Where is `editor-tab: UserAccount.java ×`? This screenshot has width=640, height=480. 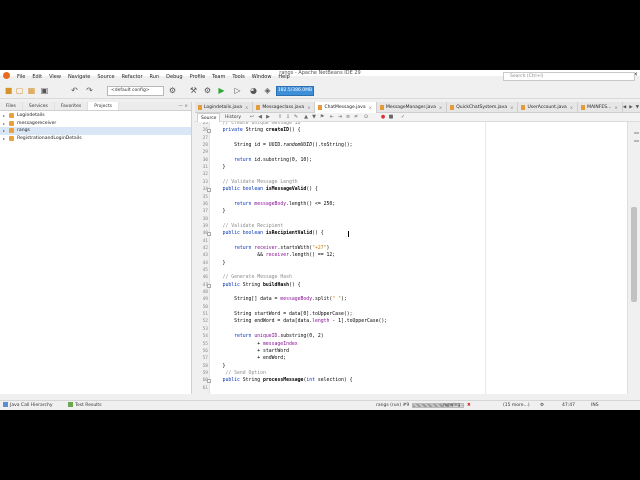 editor-tab: UserAccount.java × is located at coordinates (548, 107).